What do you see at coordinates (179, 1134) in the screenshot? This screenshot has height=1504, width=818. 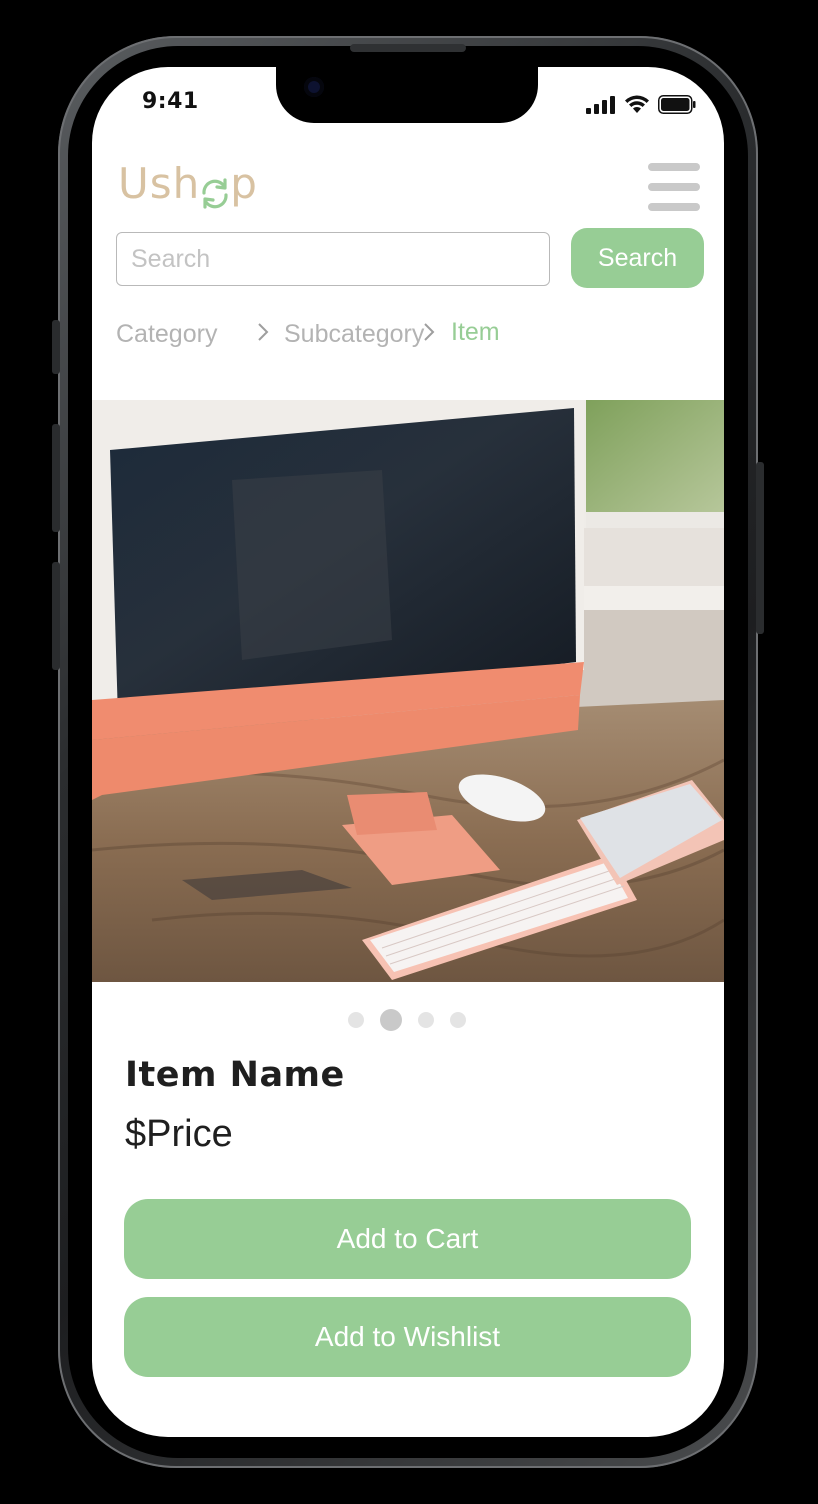 I see `item-price: $Price` at bounding box center [179, 1134].